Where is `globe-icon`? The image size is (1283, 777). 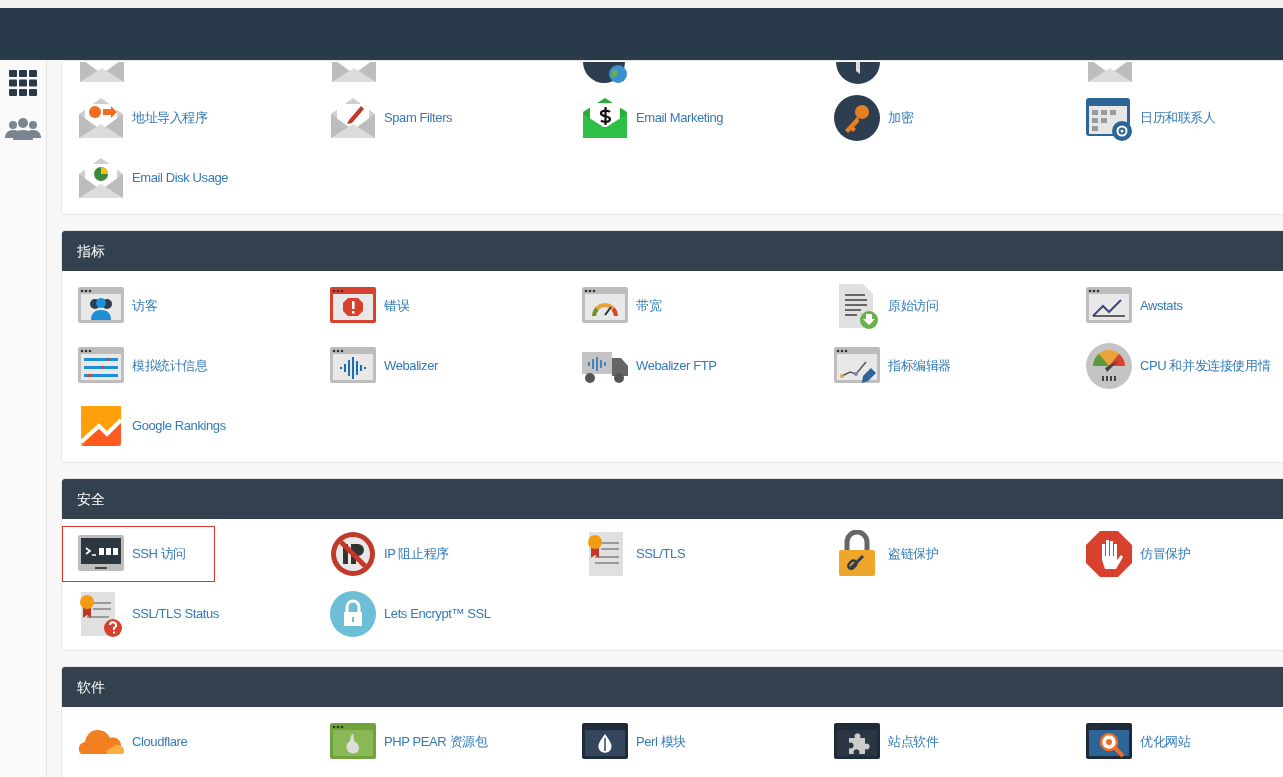
globe-icon is located at coordinates (606, 73).